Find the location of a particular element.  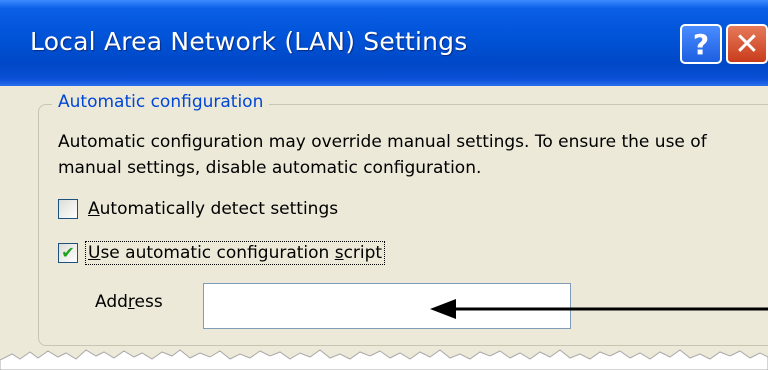

use-config-script-checkbox: ✔ is located at coordinates (68, 253).